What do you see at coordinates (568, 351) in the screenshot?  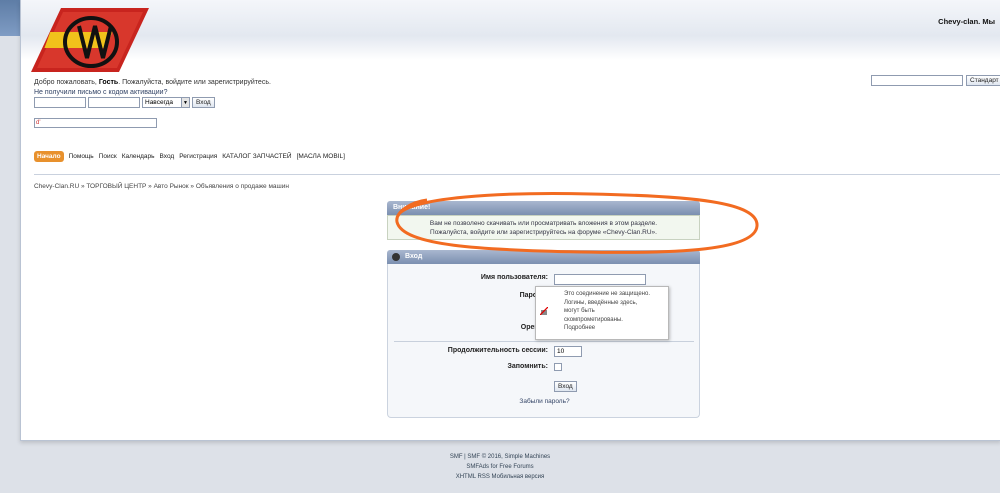 I see `session-input: 10` at bounding box center [568, 351].